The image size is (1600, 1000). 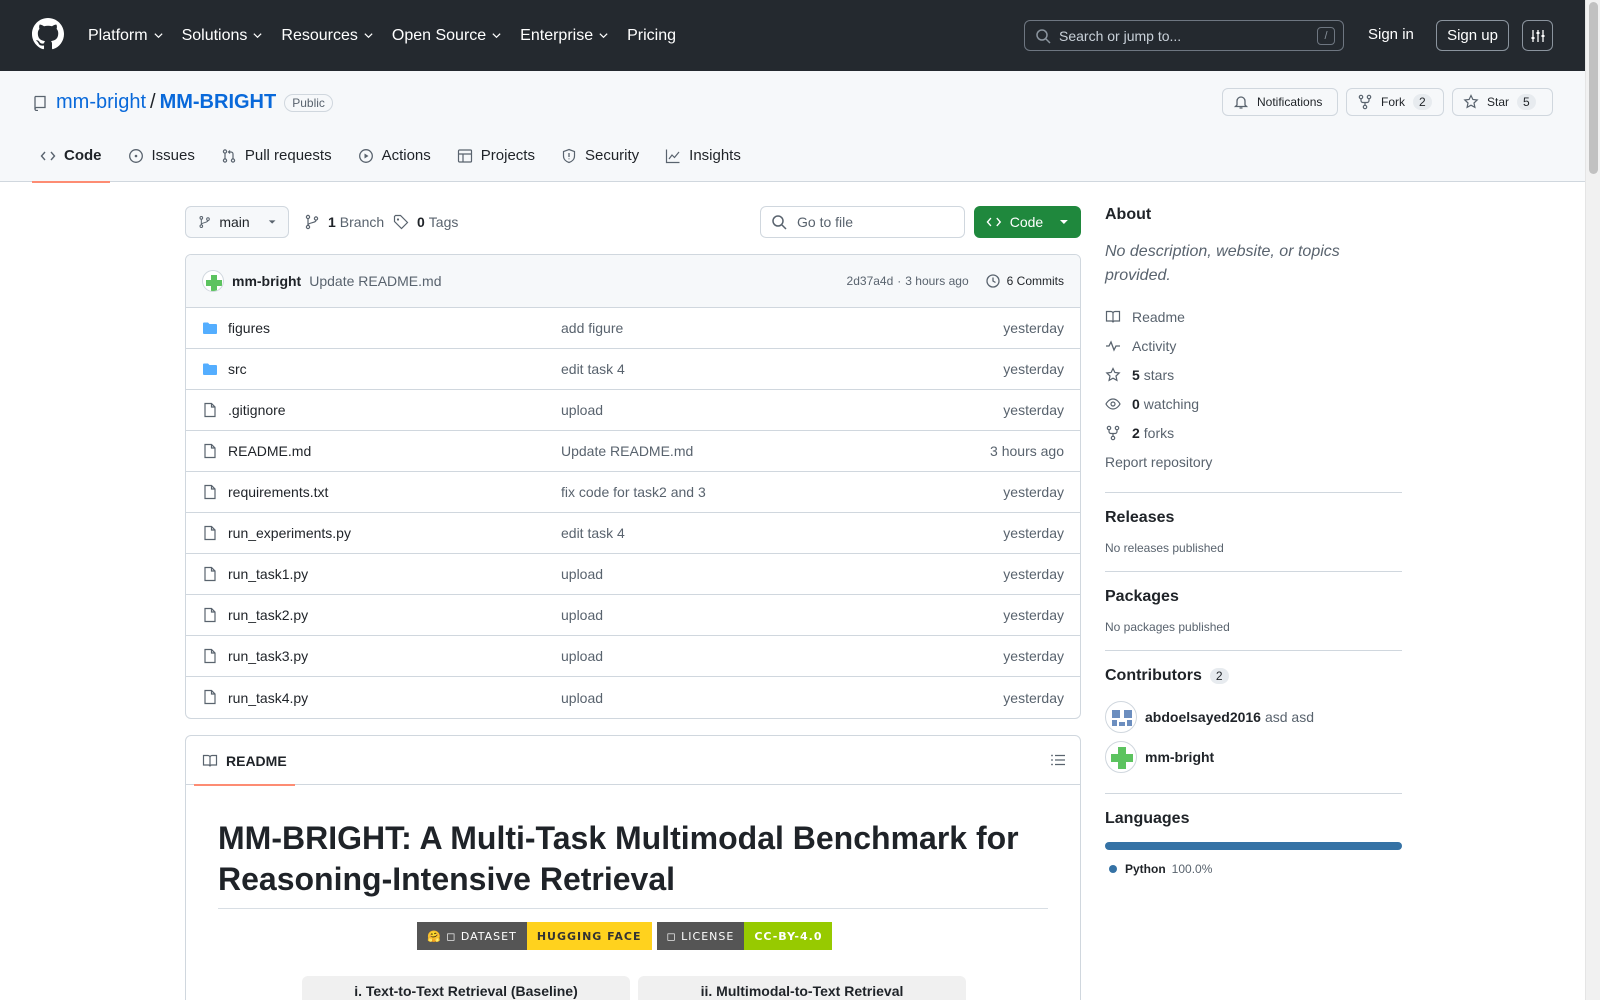 I want to click on tab-issues: Issues, so click(x=161, y=155).